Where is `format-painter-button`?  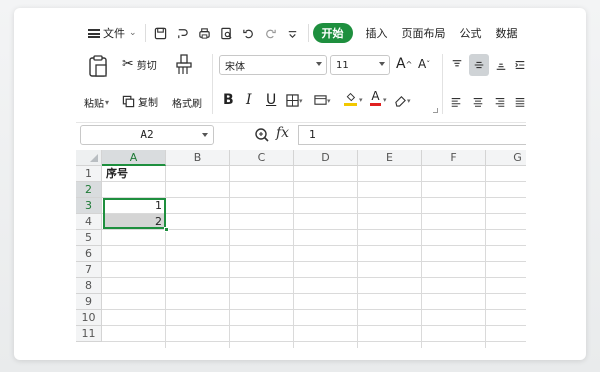
format-painter-button is located at coordinates (184, 64).